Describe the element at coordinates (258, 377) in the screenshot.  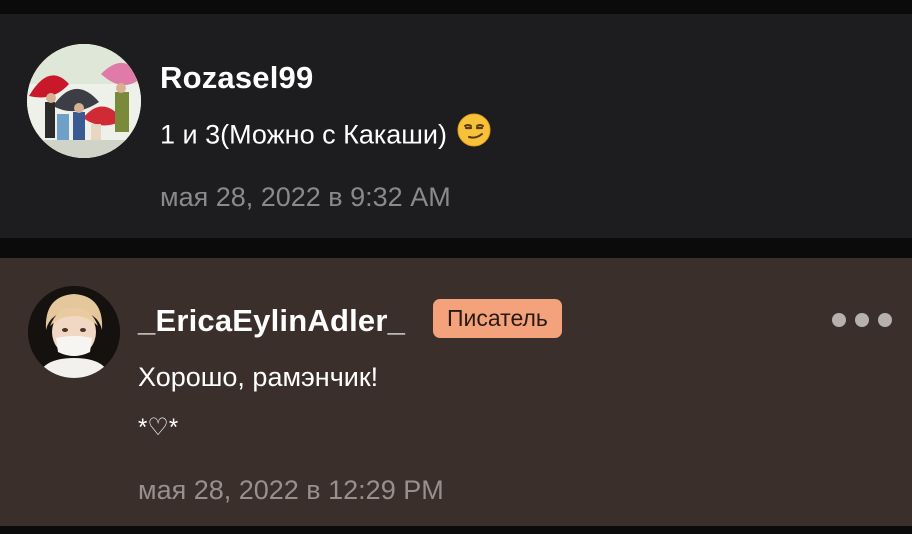
I see `comment-text: Хорошо, рамэнчик!` at that location.